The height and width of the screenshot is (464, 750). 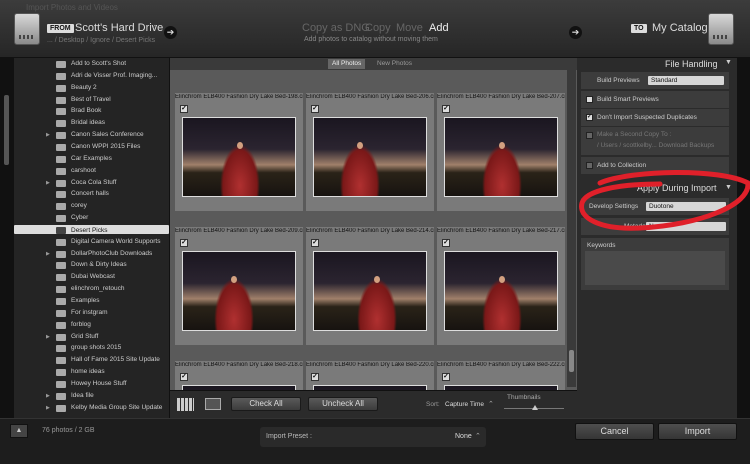 What do you see at coordinates (343, 404) in the screenshot?
I see `uncheck-all-button: Uncheck All` at bounding box center [343, 404].